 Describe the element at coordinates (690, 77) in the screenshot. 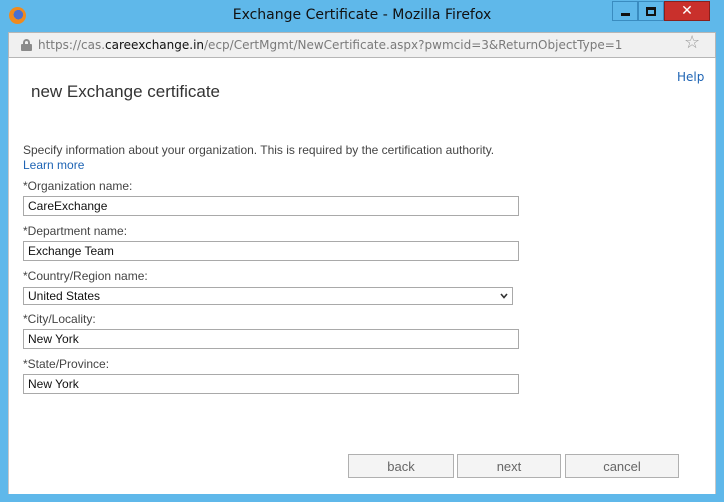

I see `help-link: Help` at that location.